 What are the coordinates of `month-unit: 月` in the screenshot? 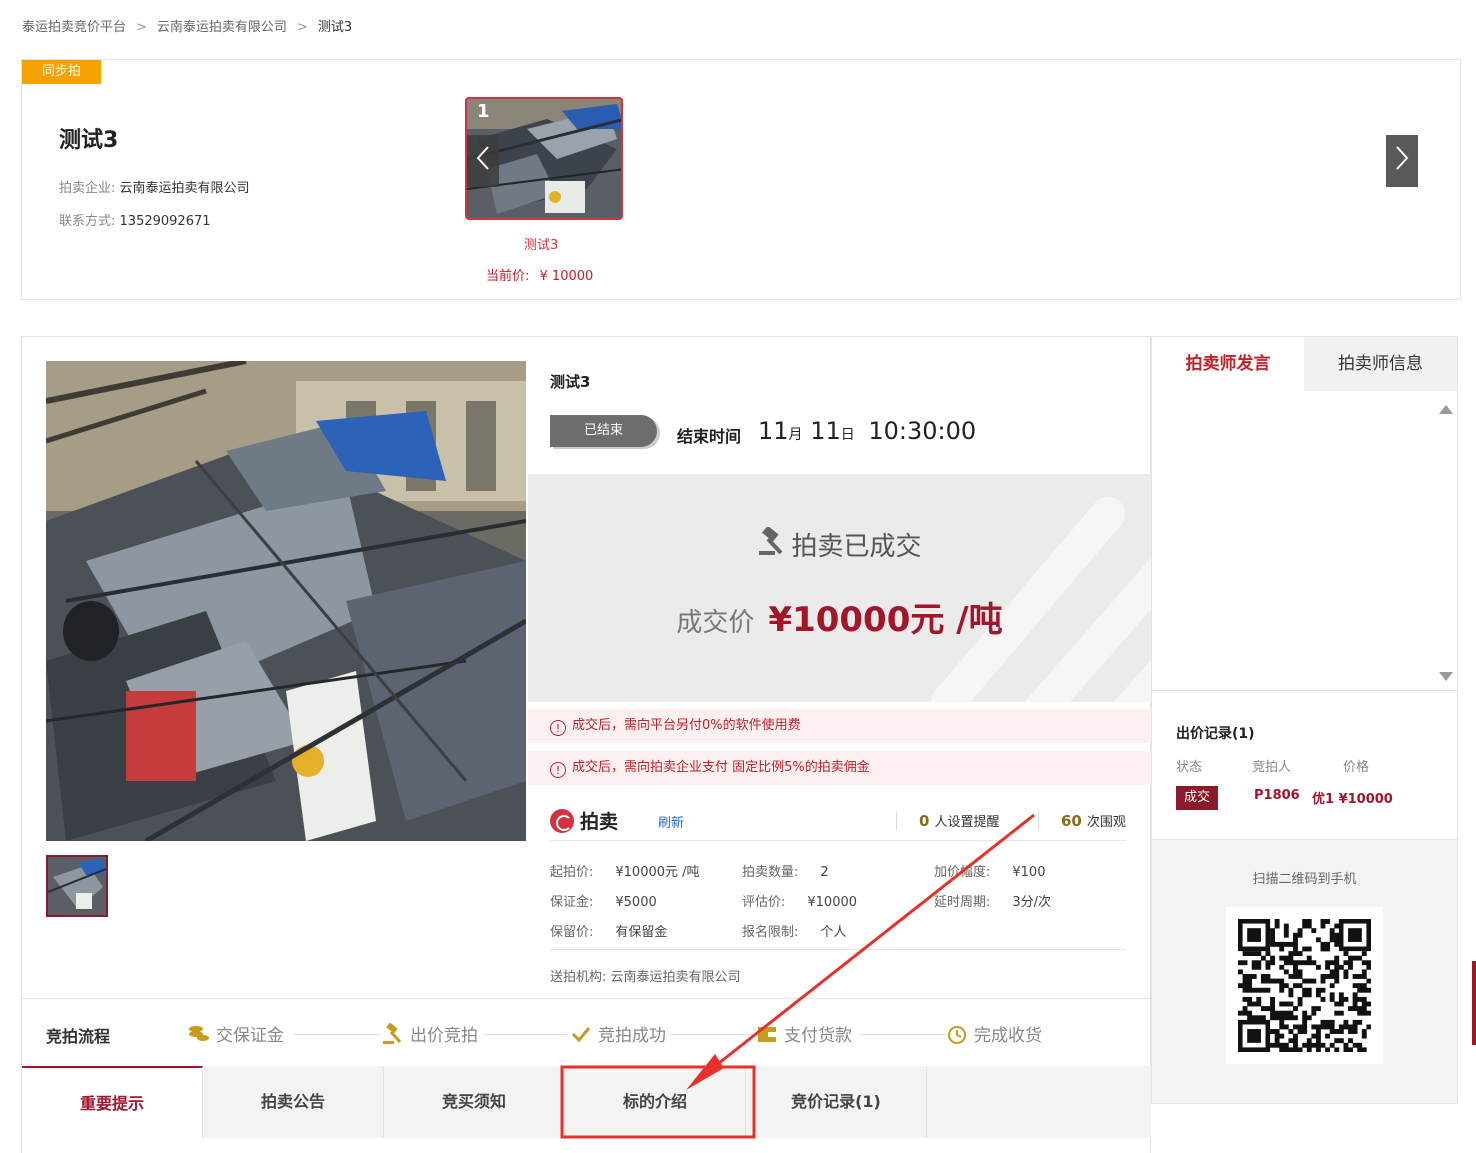 It's located at (795, 435).